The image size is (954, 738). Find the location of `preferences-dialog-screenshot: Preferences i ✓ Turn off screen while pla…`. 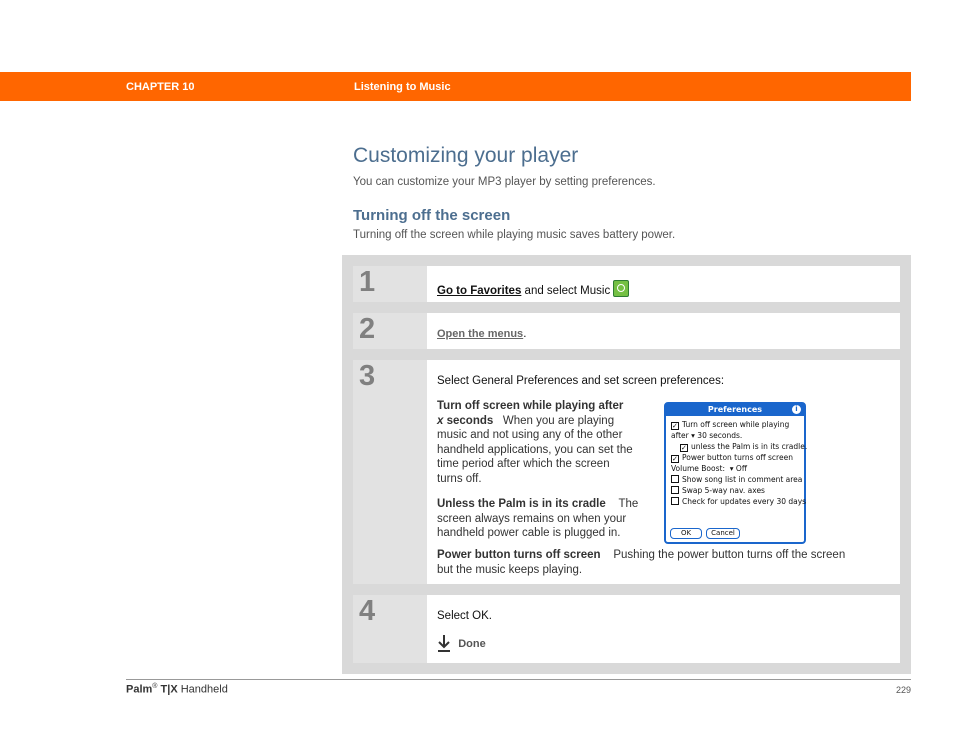

preferences-dialog-screenshot: Preferences i ✓ Turn off screen while pla… is located at coordinates (735, 473).